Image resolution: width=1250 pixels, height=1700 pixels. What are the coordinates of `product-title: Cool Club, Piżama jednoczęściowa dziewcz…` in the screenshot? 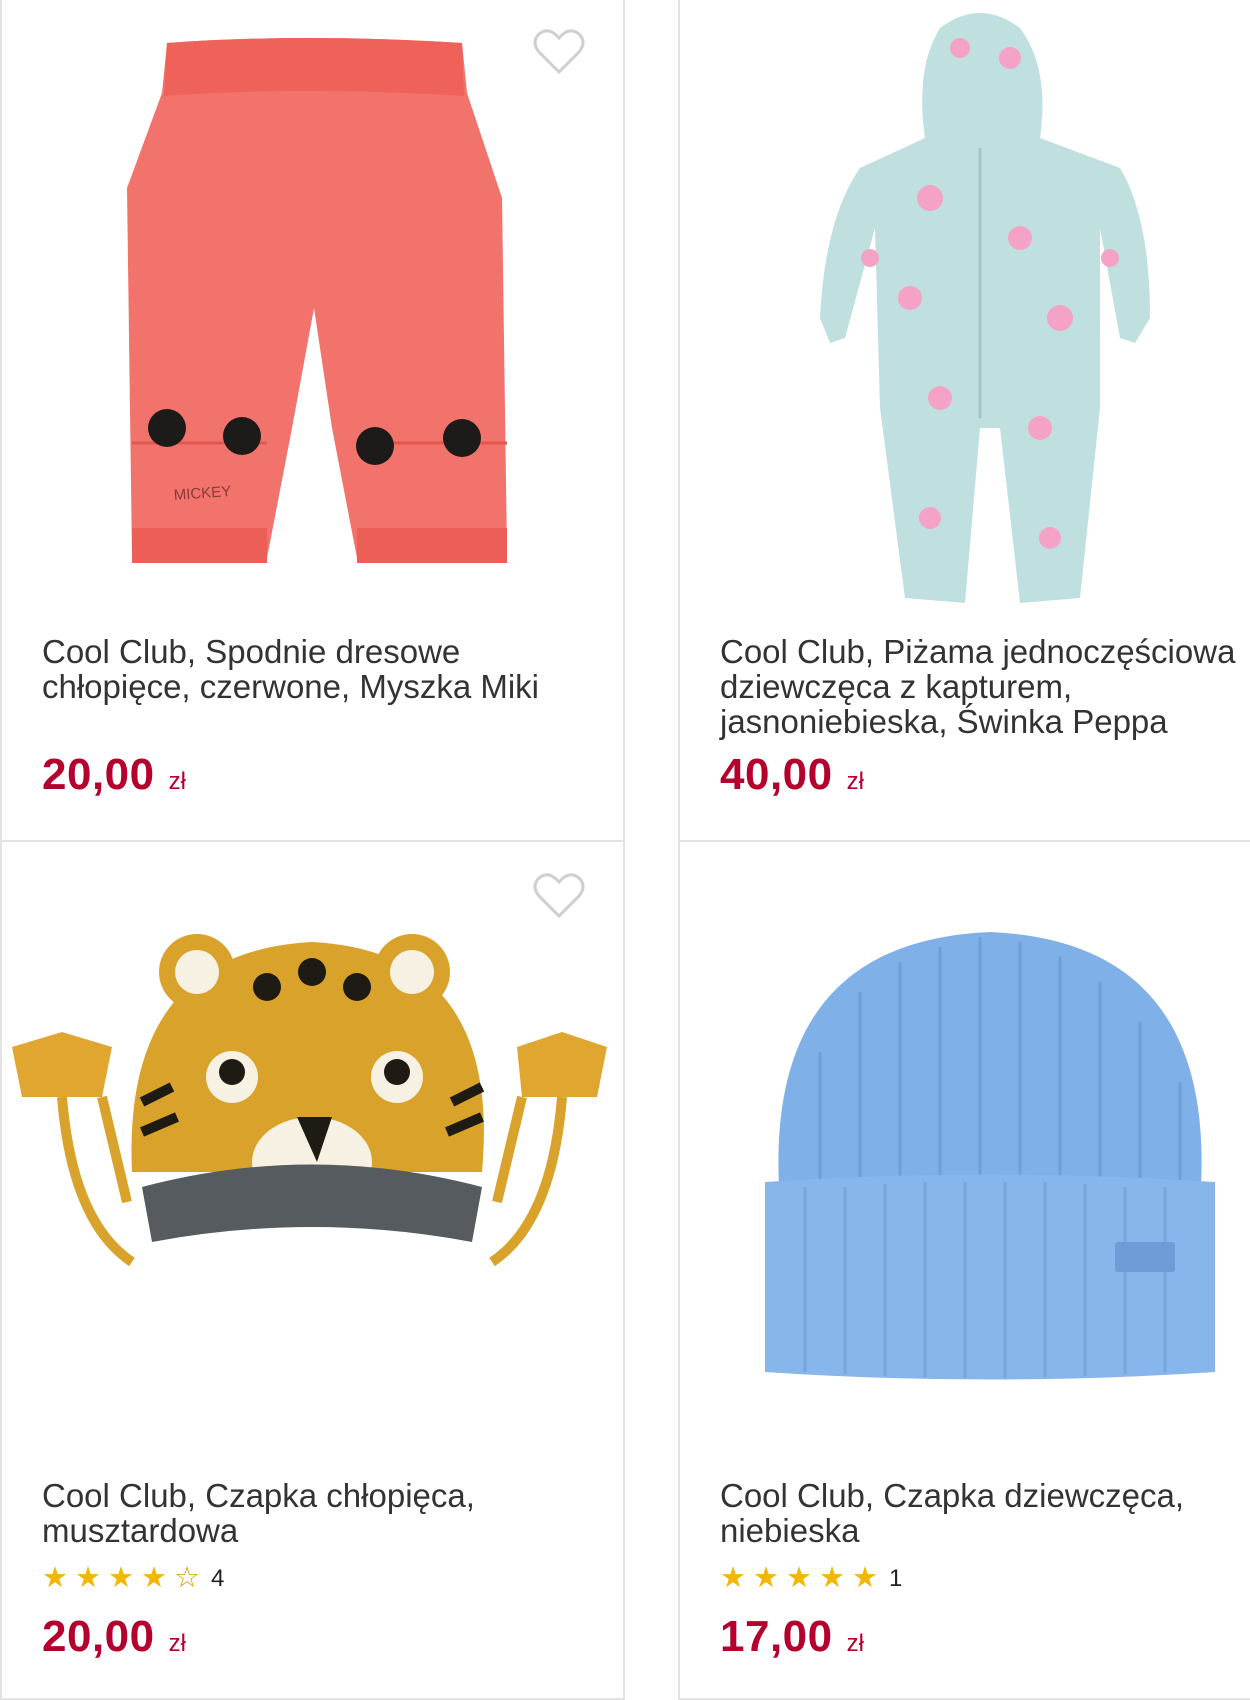 It's located at (985, 686).